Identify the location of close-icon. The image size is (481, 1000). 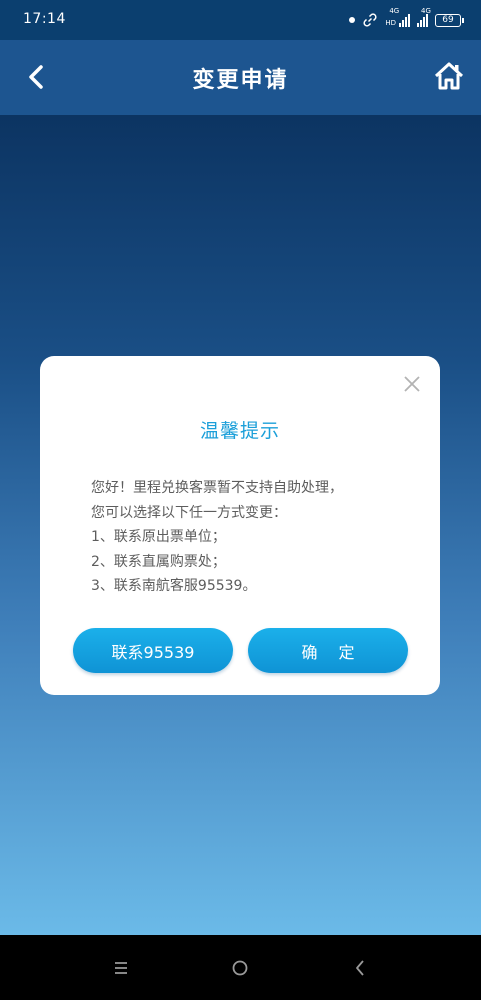
(412, 384).